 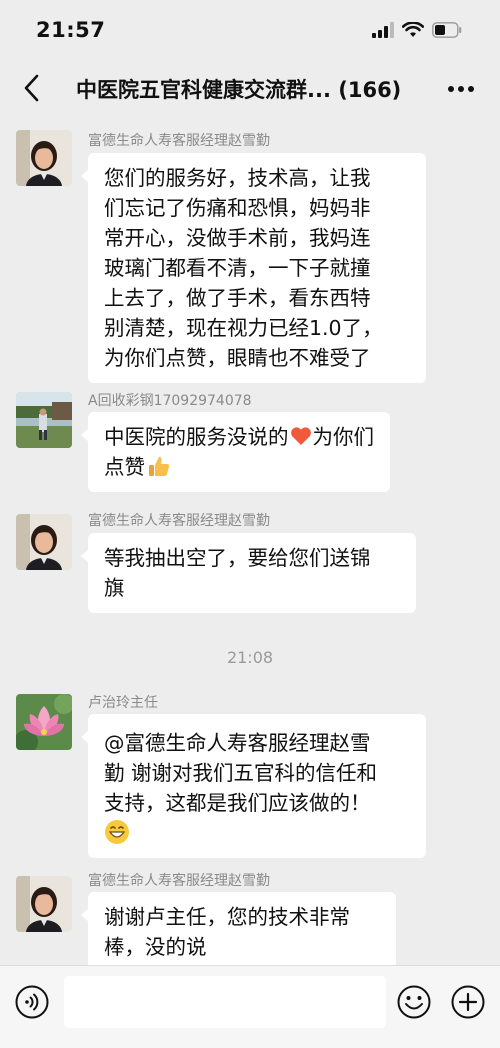 What do you see at coordinates (237, 238) in the screenshot?
I see `message-text: 常开心，没做手术前，我妈连` at bounding box center [237, 238].